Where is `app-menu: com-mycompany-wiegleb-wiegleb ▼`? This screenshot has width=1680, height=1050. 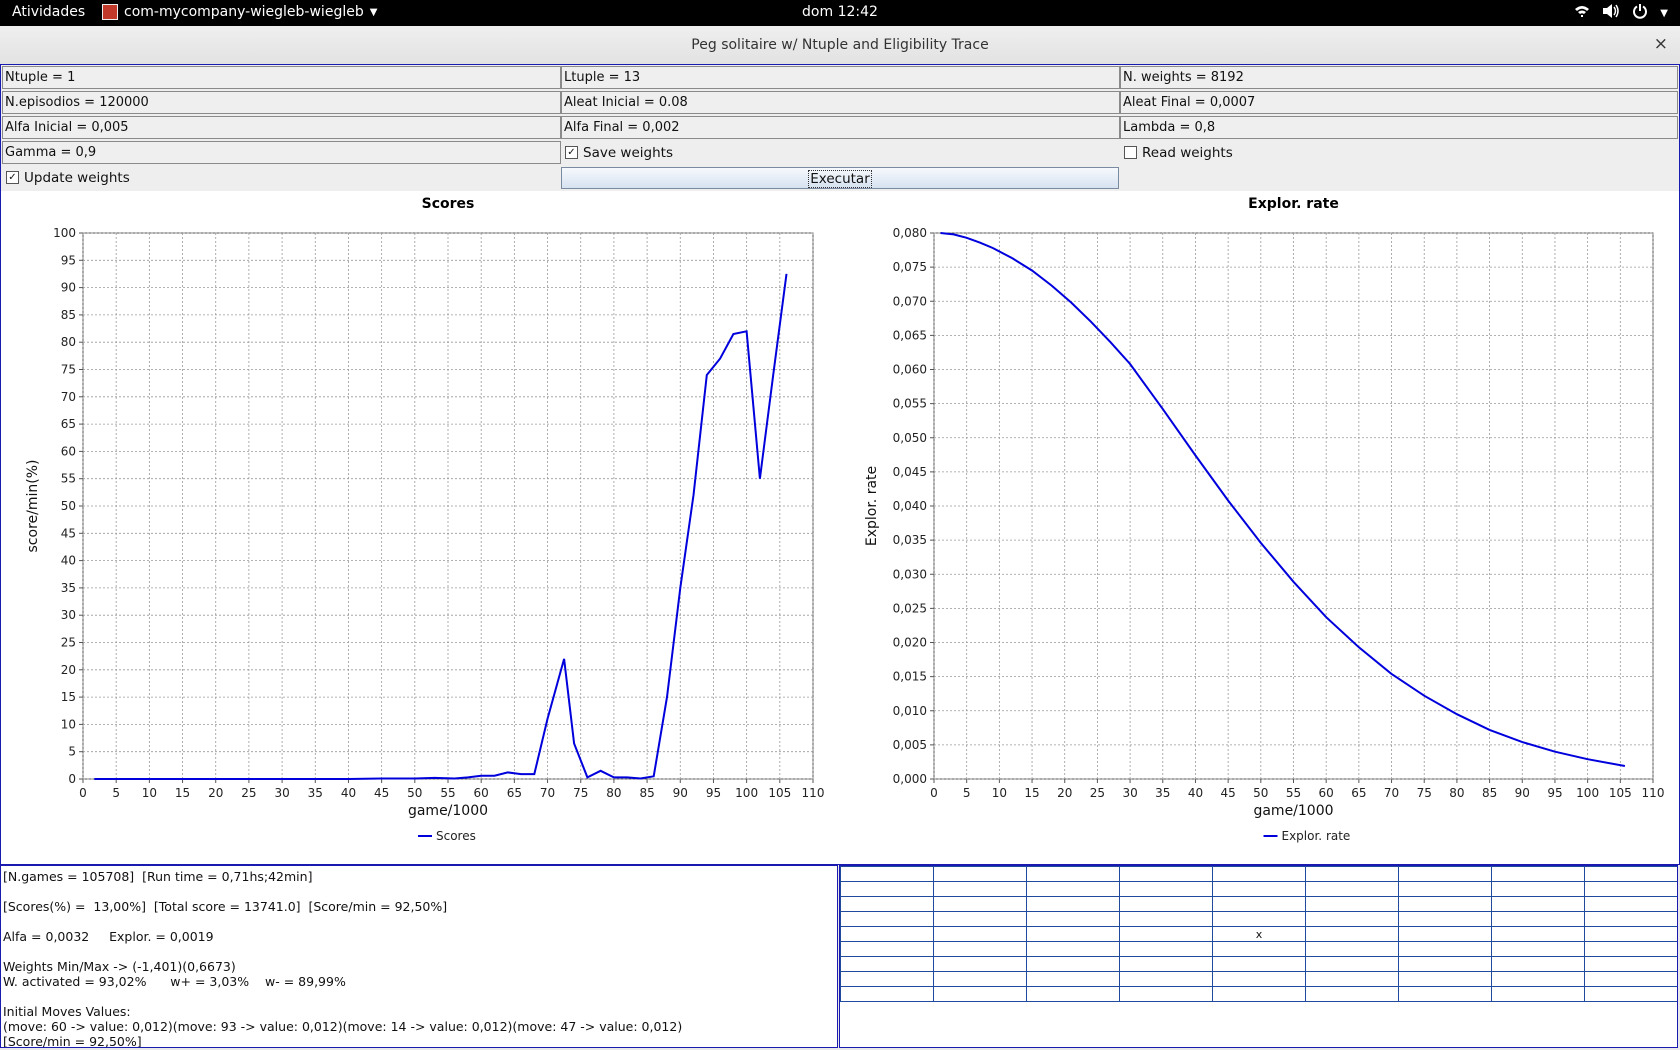 app-menu: com-mycompany-wiegleb-wiegleb ▼ is located at coordinates (239, 12).